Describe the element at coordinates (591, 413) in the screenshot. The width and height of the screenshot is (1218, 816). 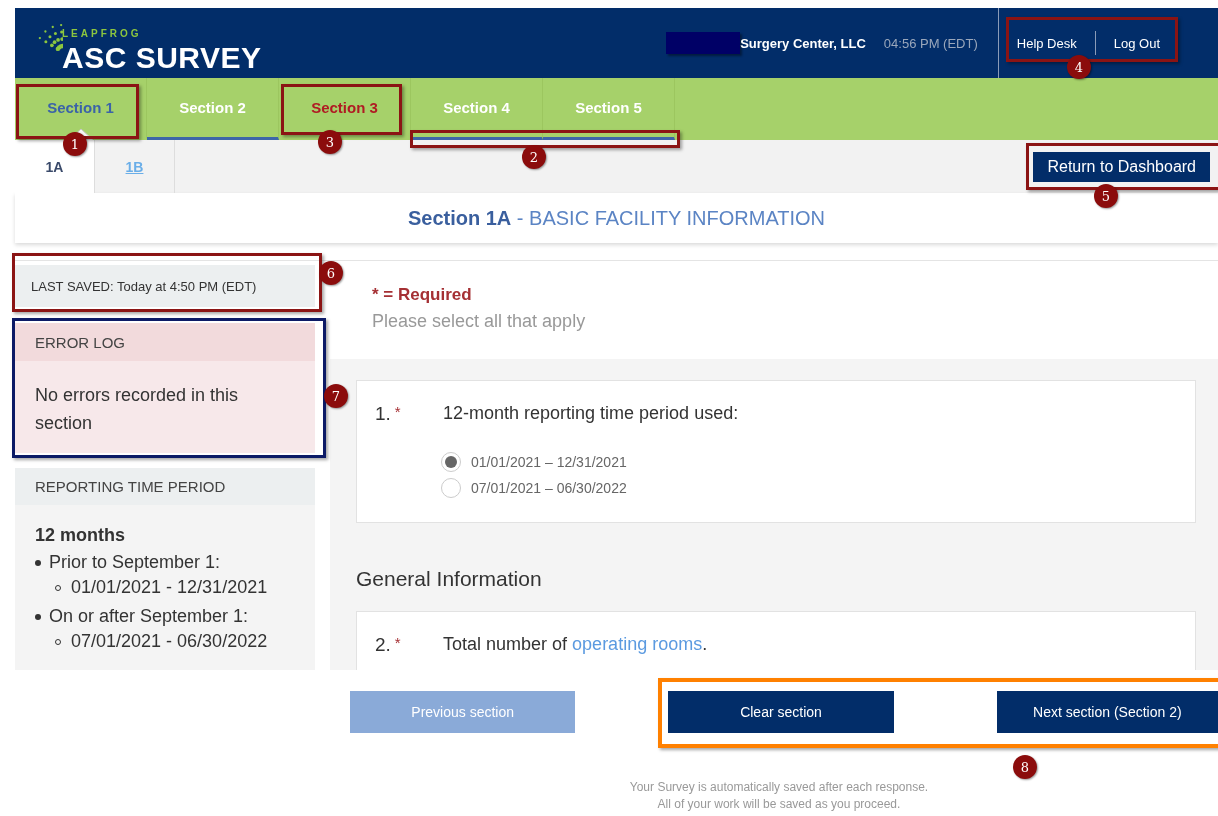
I see `question-text: 12-month reporting time period used:` at that location.